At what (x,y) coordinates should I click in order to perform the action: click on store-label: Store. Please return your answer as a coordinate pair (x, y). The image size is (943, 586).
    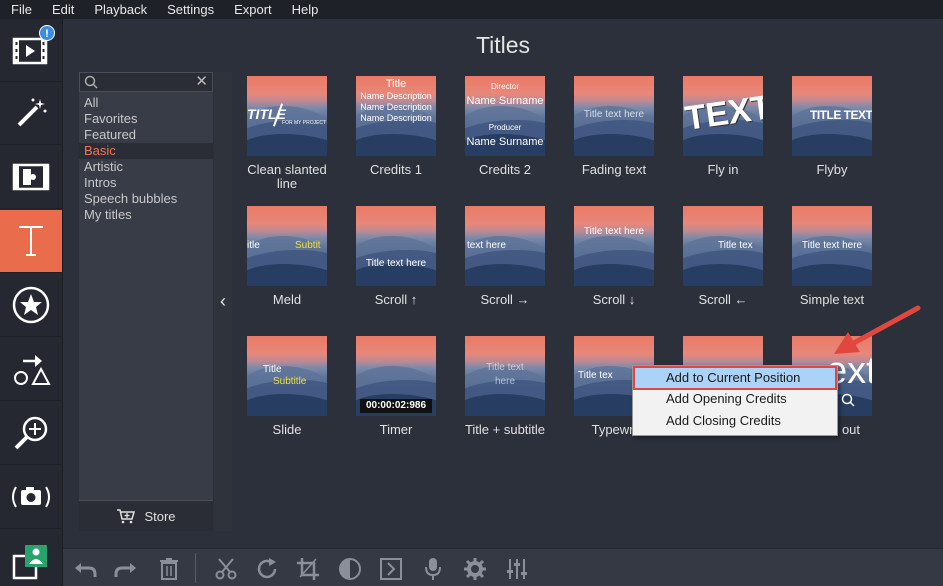
    Looking at the image, I should click on (160, 516).